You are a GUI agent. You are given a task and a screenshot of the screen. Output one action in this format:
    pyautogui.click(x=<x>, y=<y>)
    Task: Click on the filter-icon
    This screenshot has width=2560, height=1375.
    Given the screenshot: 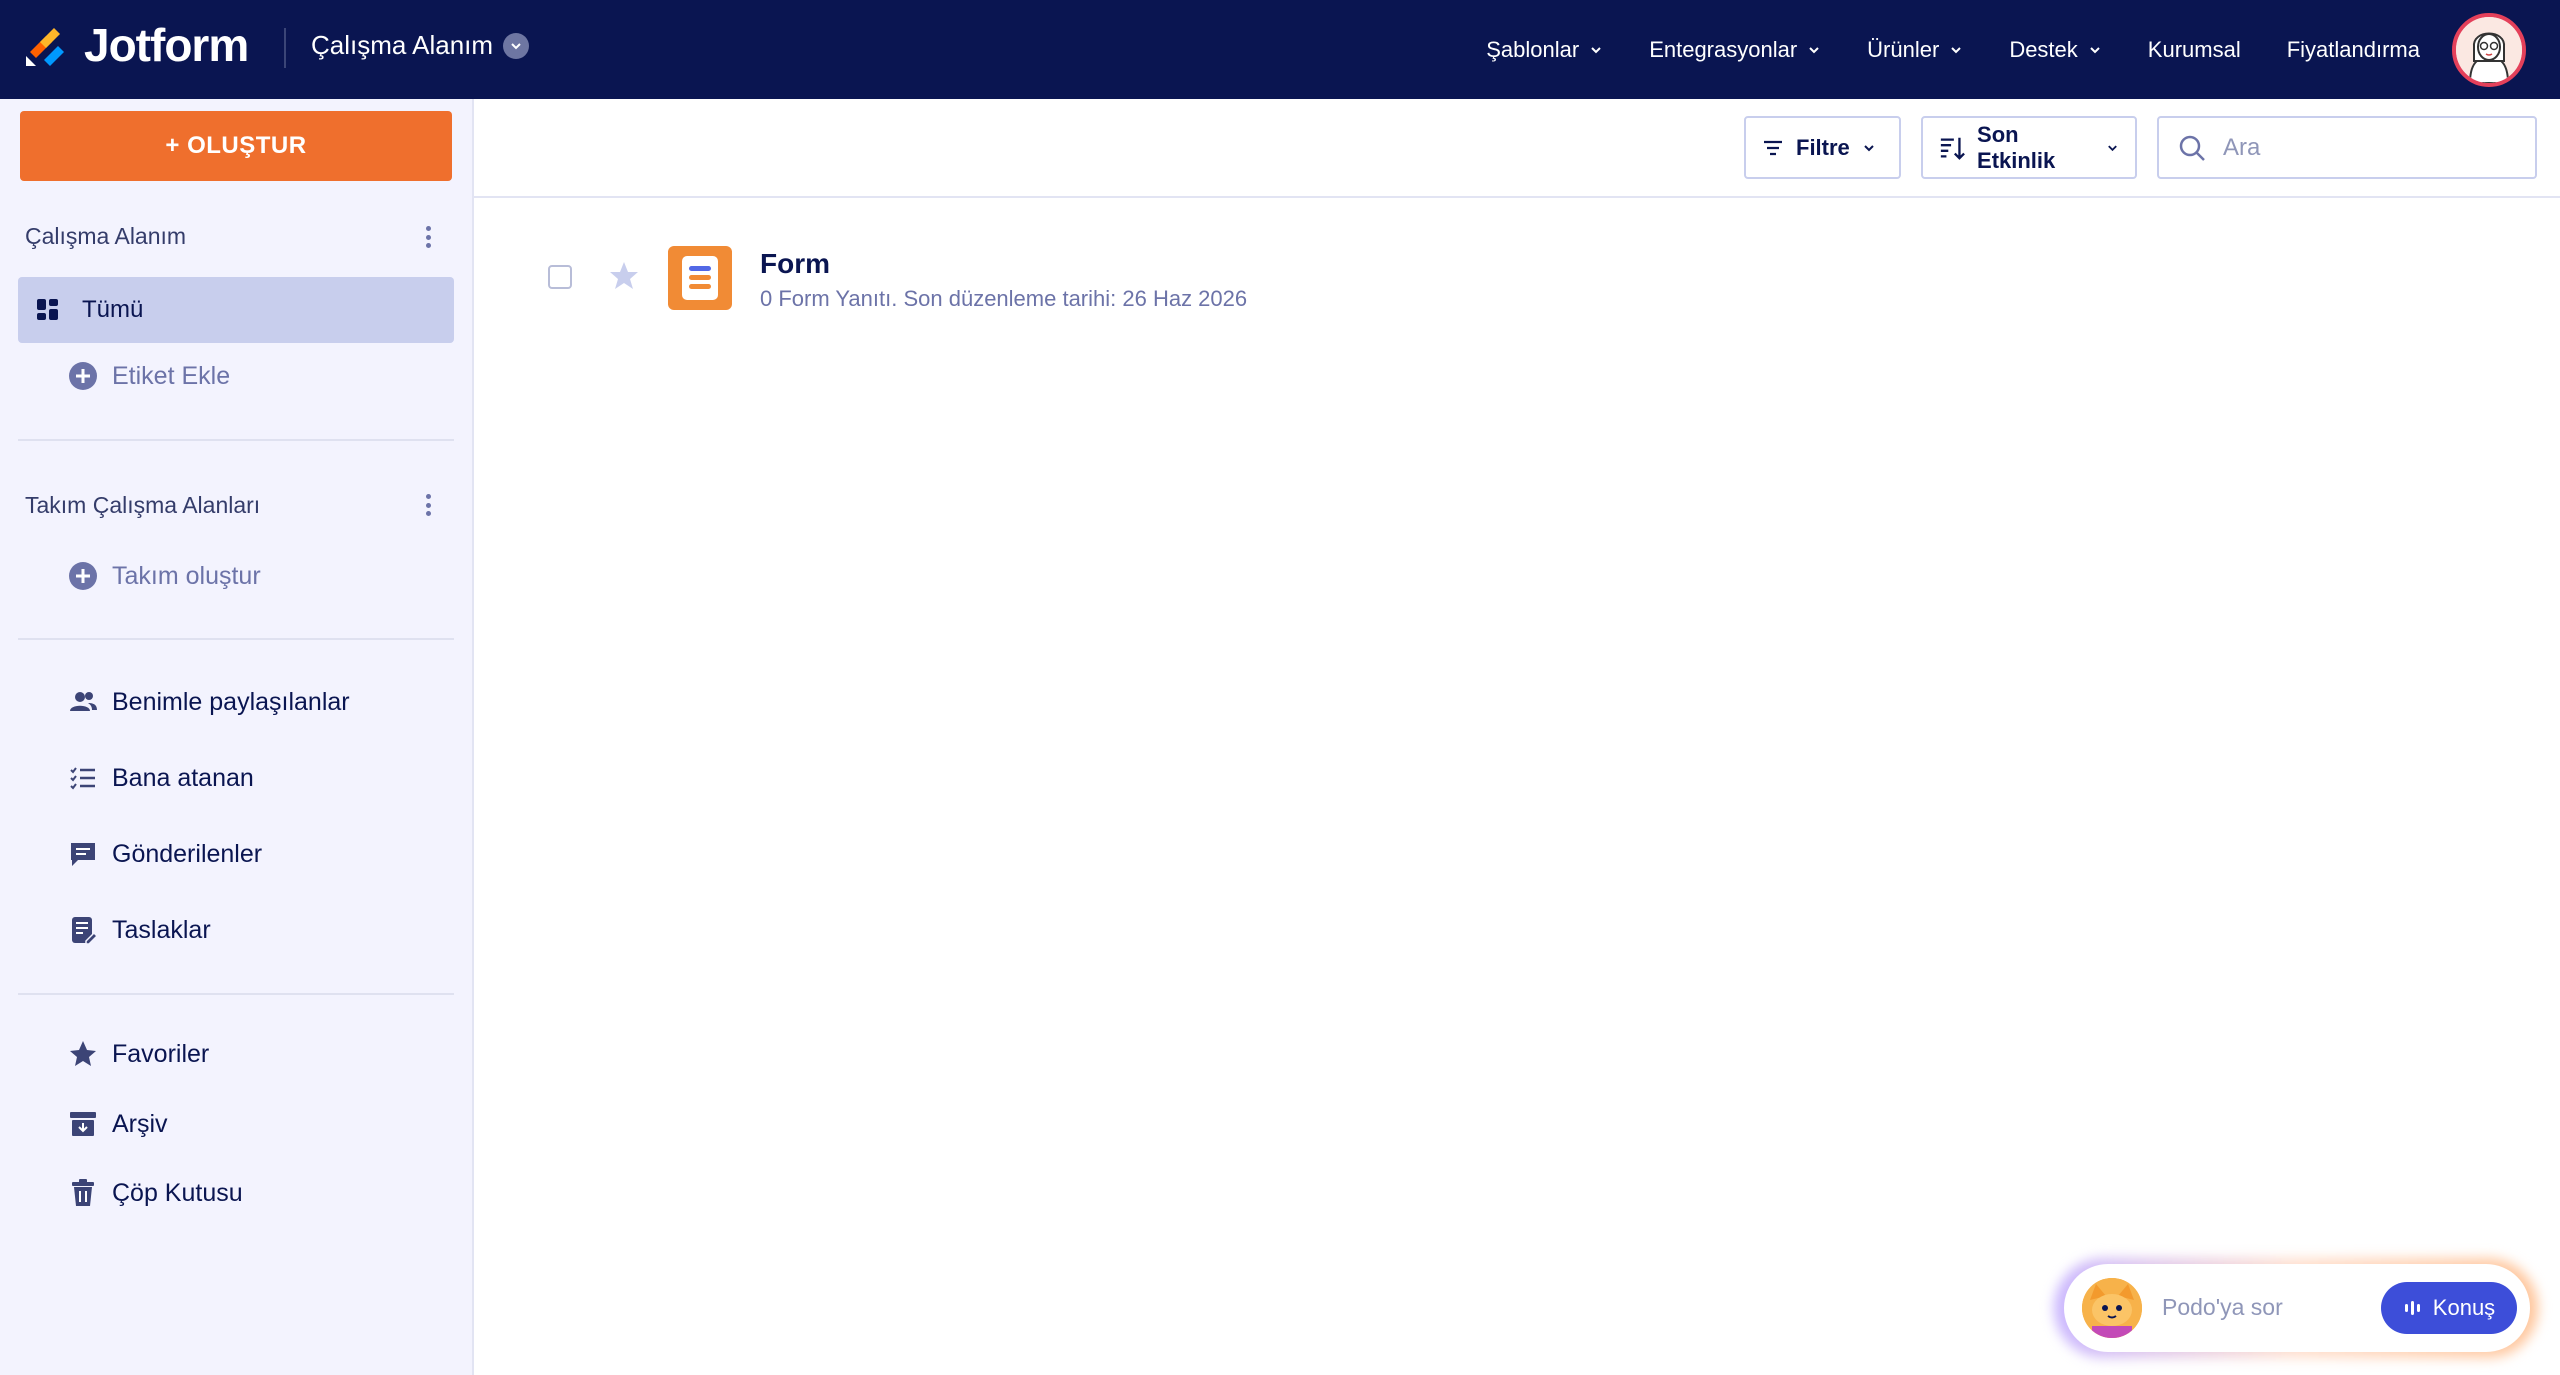 What is the action you would take?
    pyautogui.click(x=1773, y=147)
    